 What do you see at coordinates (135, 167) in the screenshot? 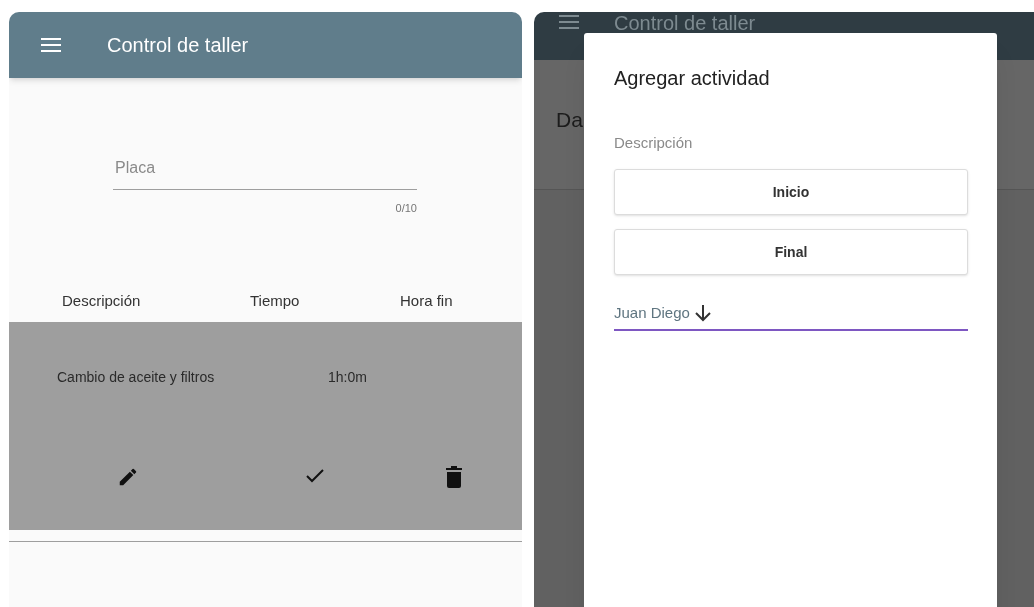
I see `placeholder: Placa` at bounding box center [135, 167].